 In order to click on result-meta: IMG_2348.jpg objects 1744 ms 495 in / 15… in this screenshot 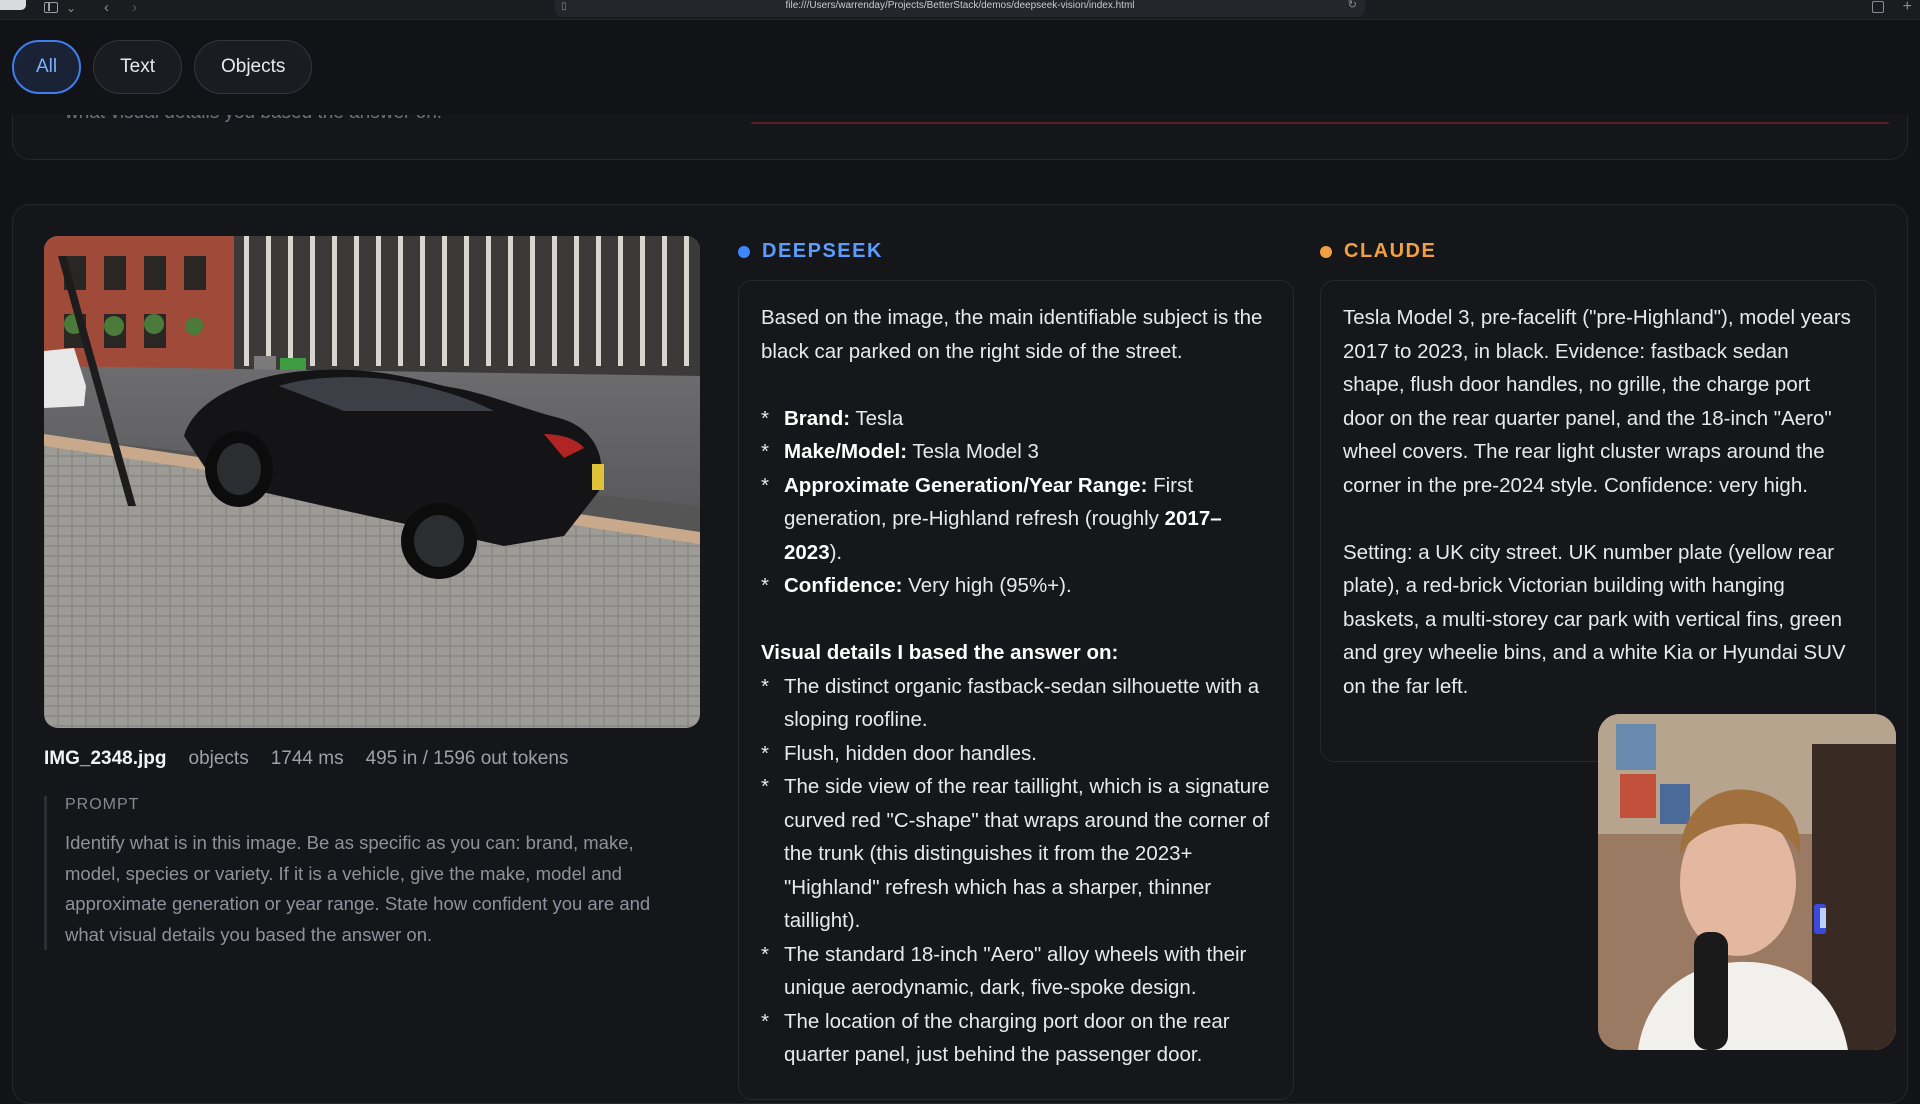, I will do `click(306, 759)`.